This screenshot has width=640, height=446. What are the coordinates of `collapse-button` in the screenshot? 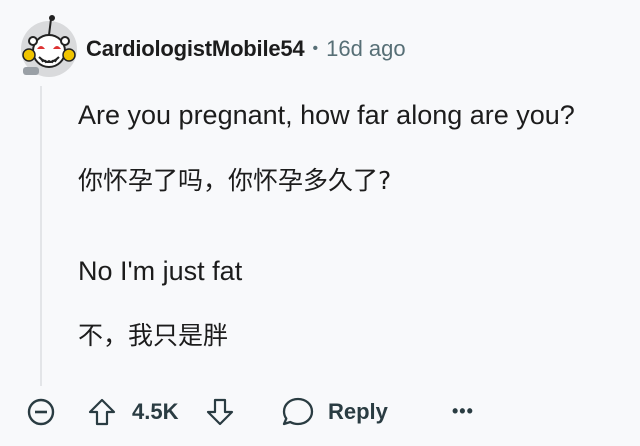 It's located at (41, 412).